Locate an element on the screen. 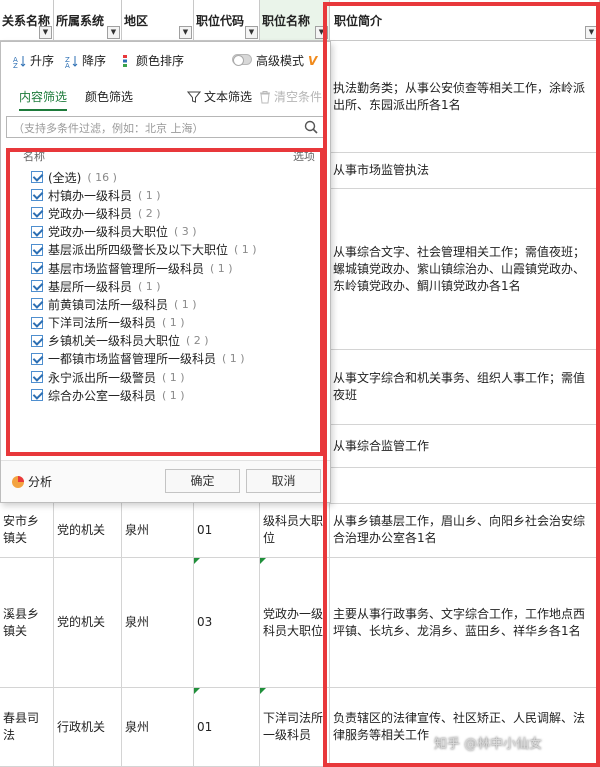 The image size is (600, 767). tab-color-filter: 颜色筛选 is located at coordinates (109, 99).